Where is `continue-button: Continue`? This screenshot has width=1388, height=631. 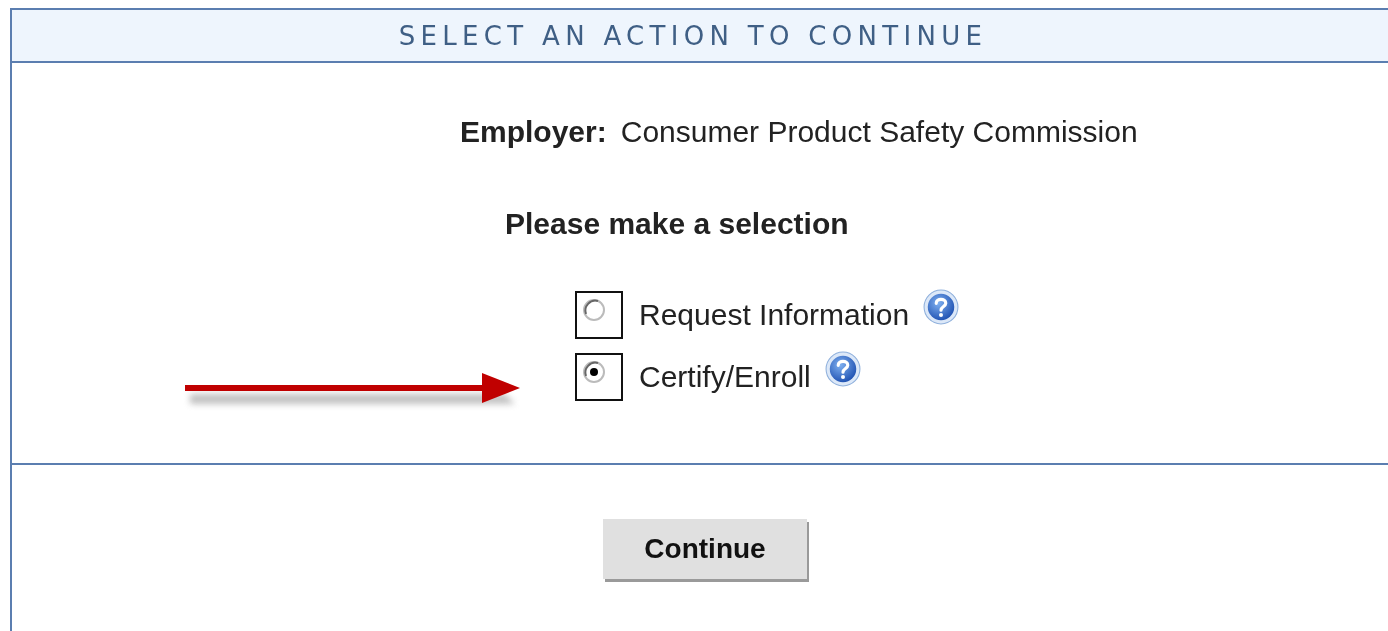 continue-button: Continue is located at coordinates (705, 549).